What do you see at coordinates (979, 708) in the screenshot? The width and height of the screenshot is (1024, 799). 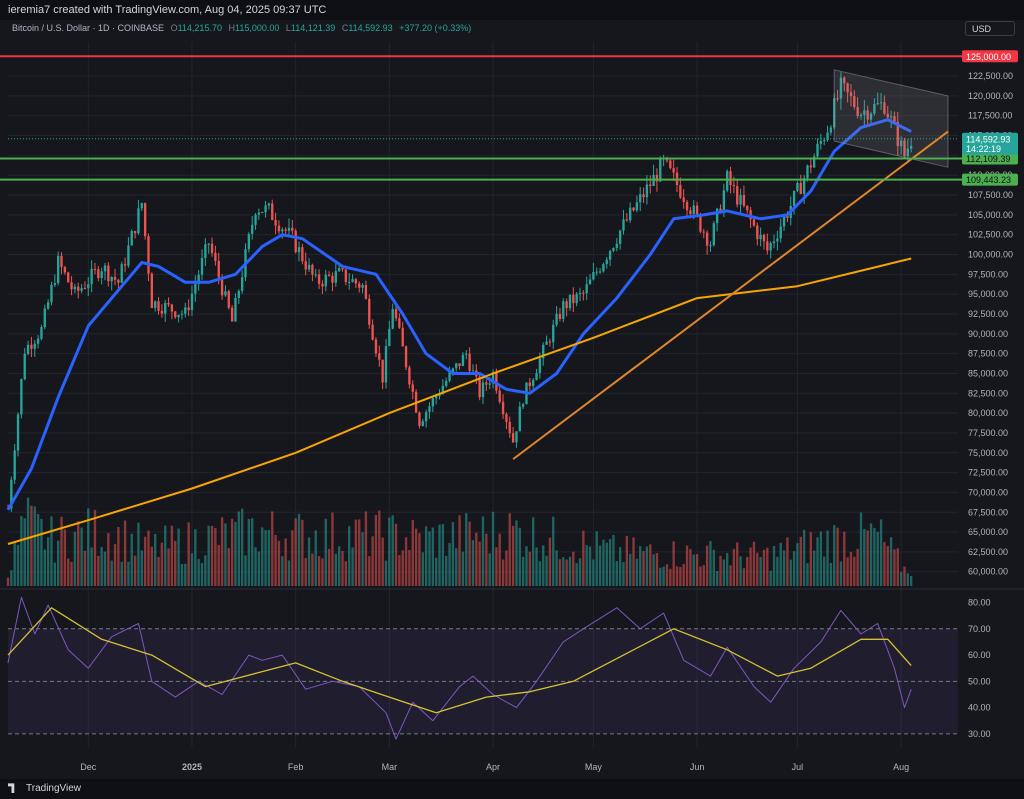 I see `rsi-tick-label: 40.00` at bounding box center [979, 708].